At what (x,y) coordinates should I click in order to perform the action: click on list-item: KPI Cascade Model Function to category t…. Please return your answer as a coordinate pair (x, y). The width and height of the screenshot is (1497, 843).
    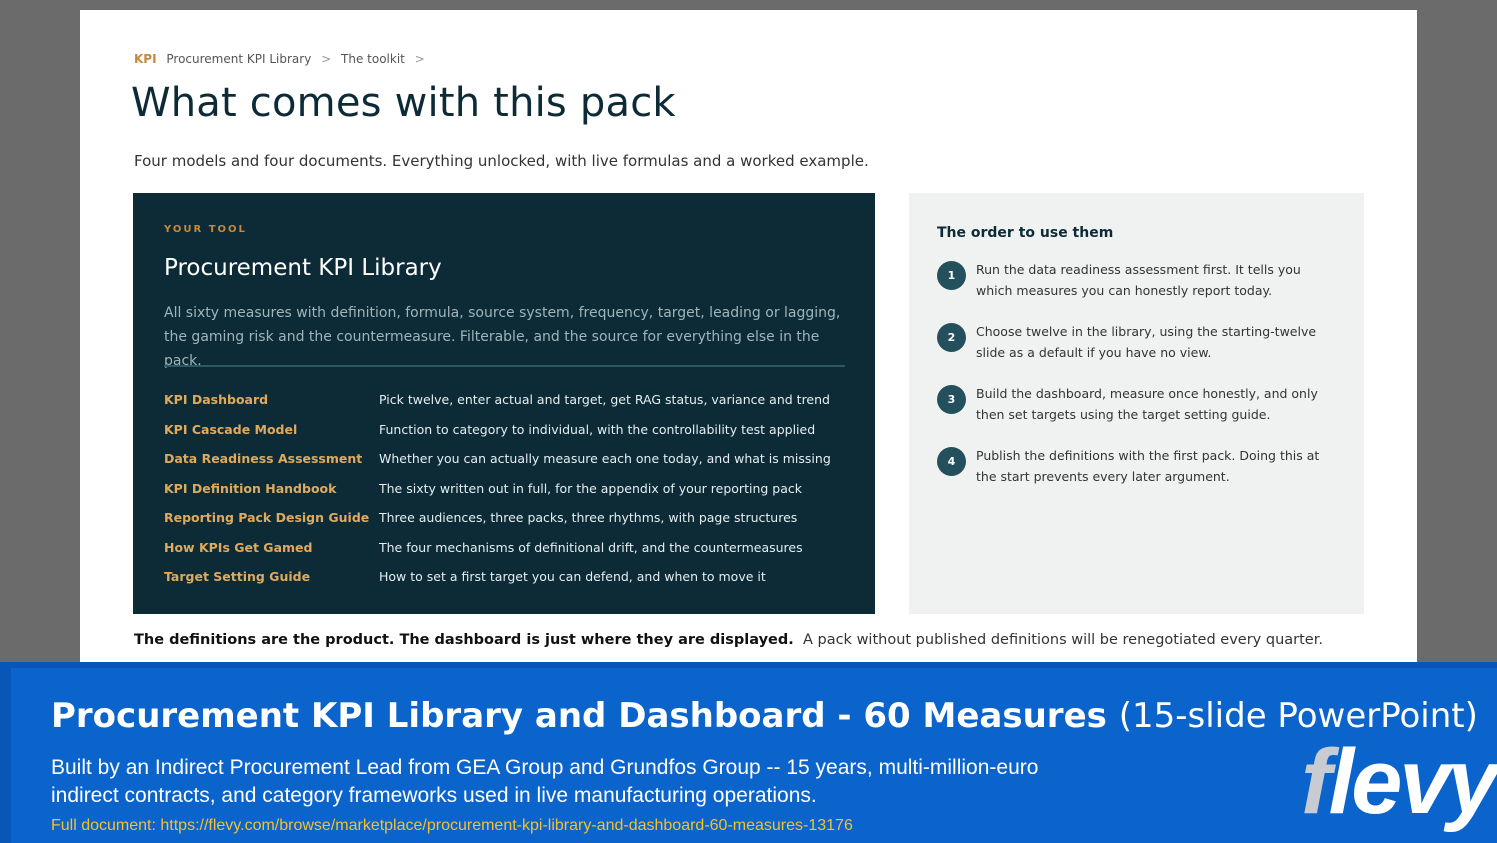
    Looking at the image, I should click on (509, 430).